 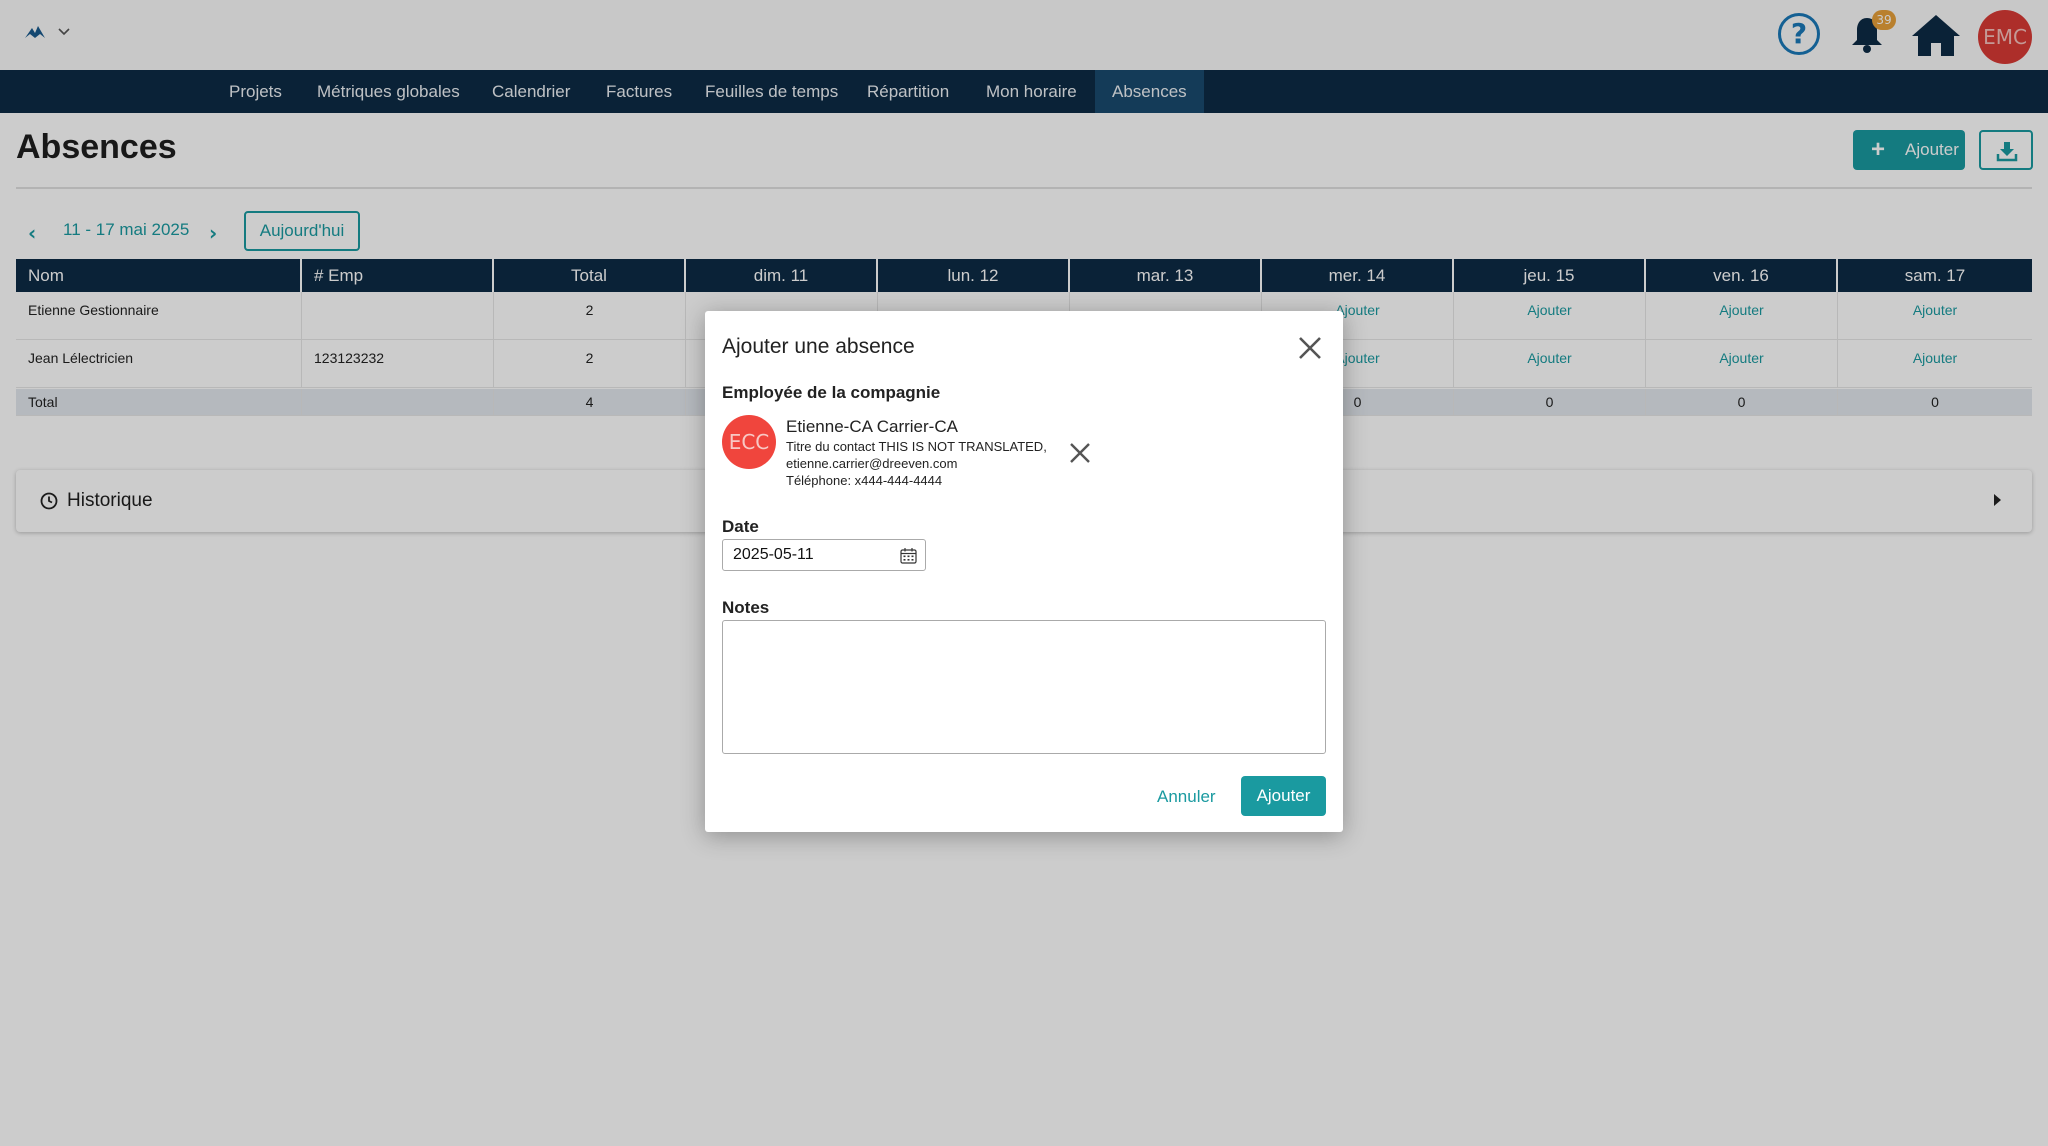 I want to click on calendar-icon, so click(x=908, y=555).